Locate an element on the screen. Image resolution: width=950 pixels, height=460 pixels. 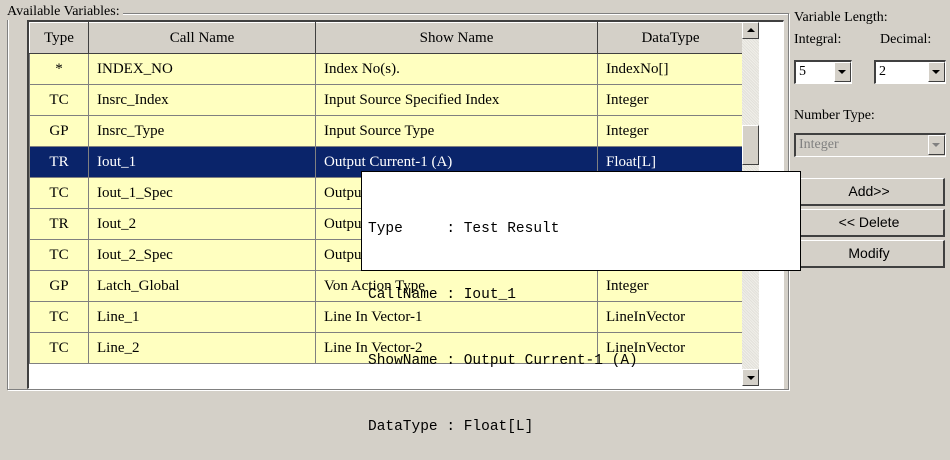
decimal-dropdown-button is located at coordinates (936, 72).